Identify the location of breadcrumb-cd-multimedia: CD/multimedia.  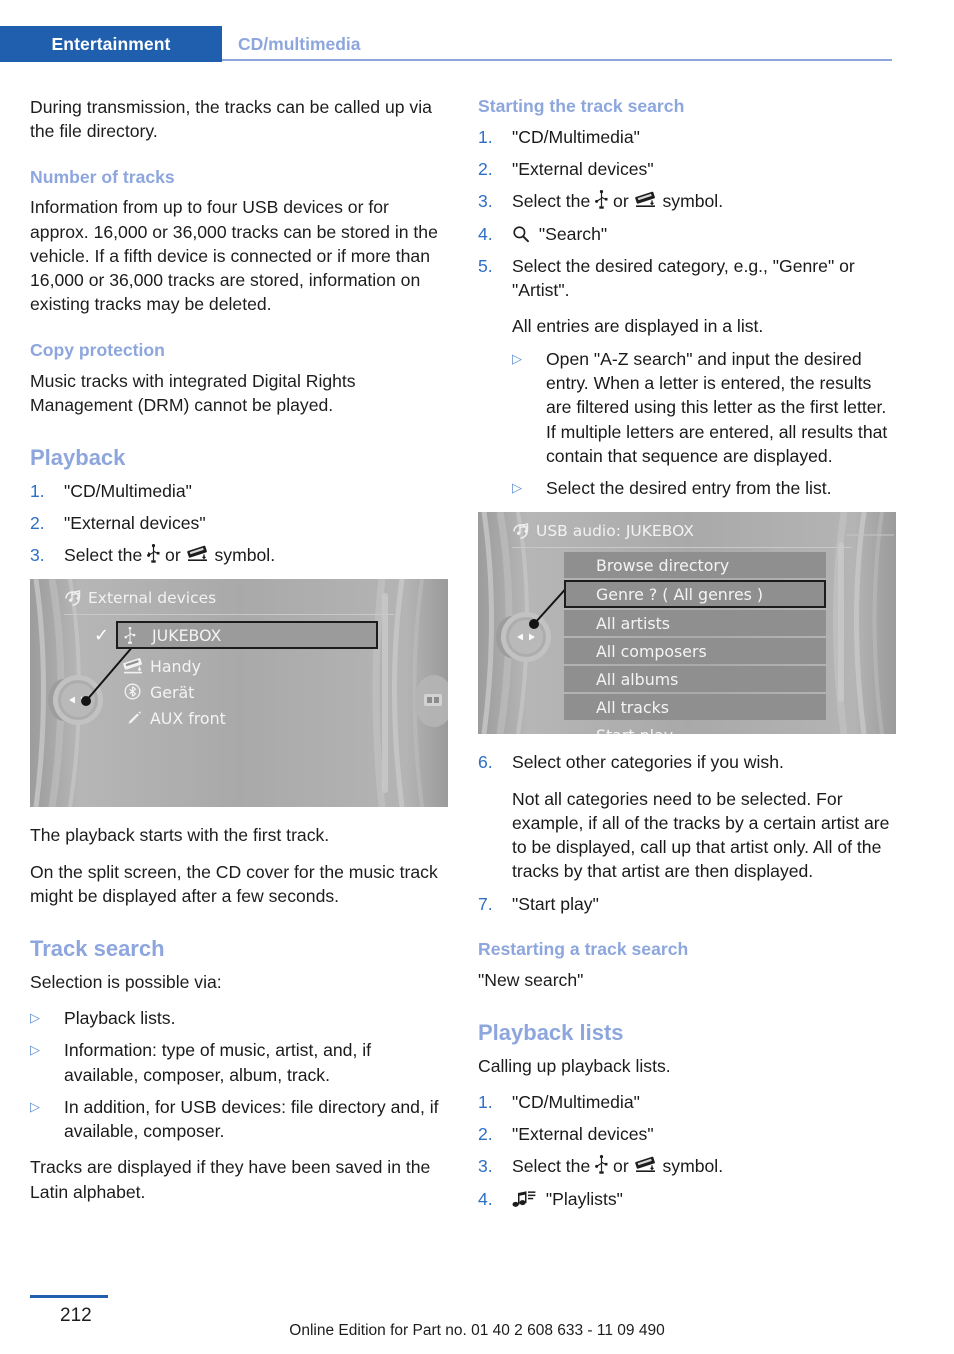
(299, 44).